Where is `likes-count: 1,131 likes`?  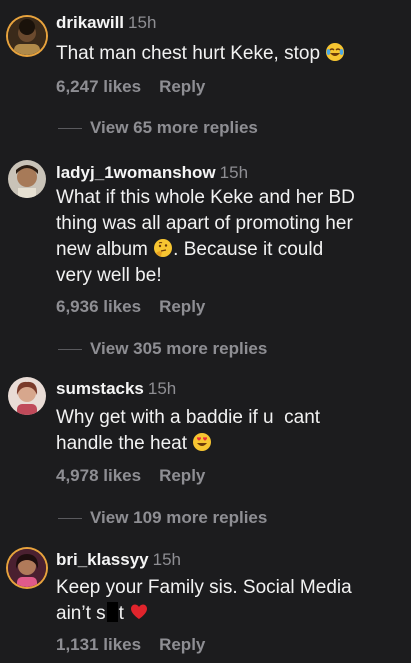 likes-count: 1,131 likes is located at coordinates (98, 644).